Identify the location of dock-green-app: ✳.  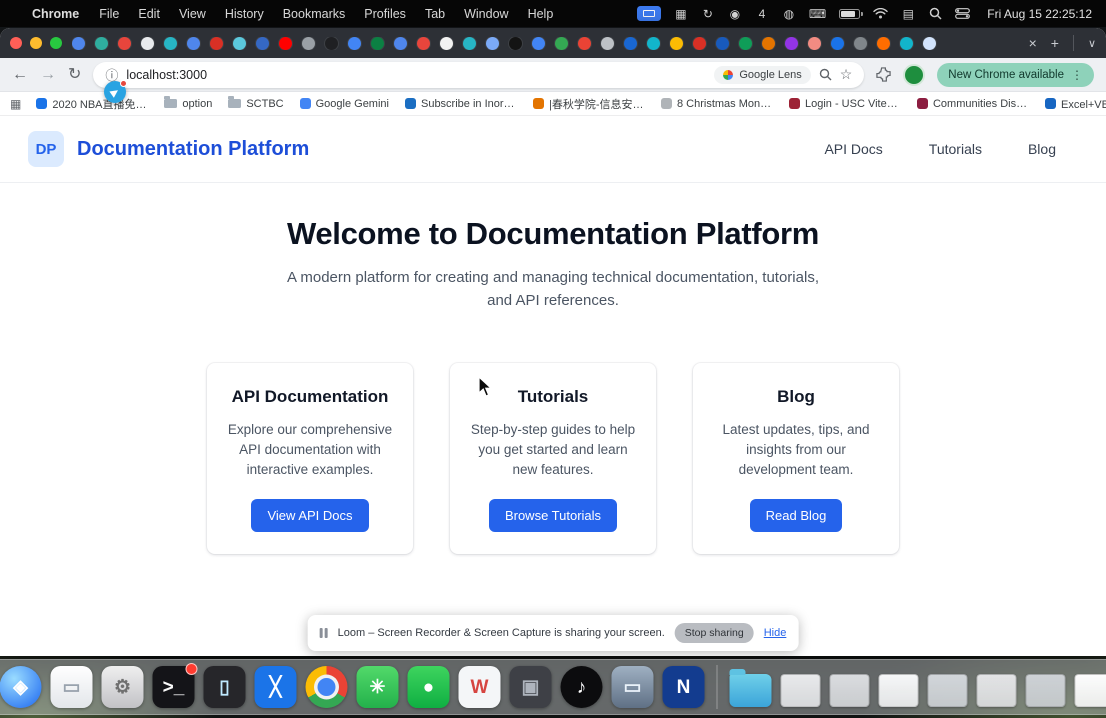
(377, 687).